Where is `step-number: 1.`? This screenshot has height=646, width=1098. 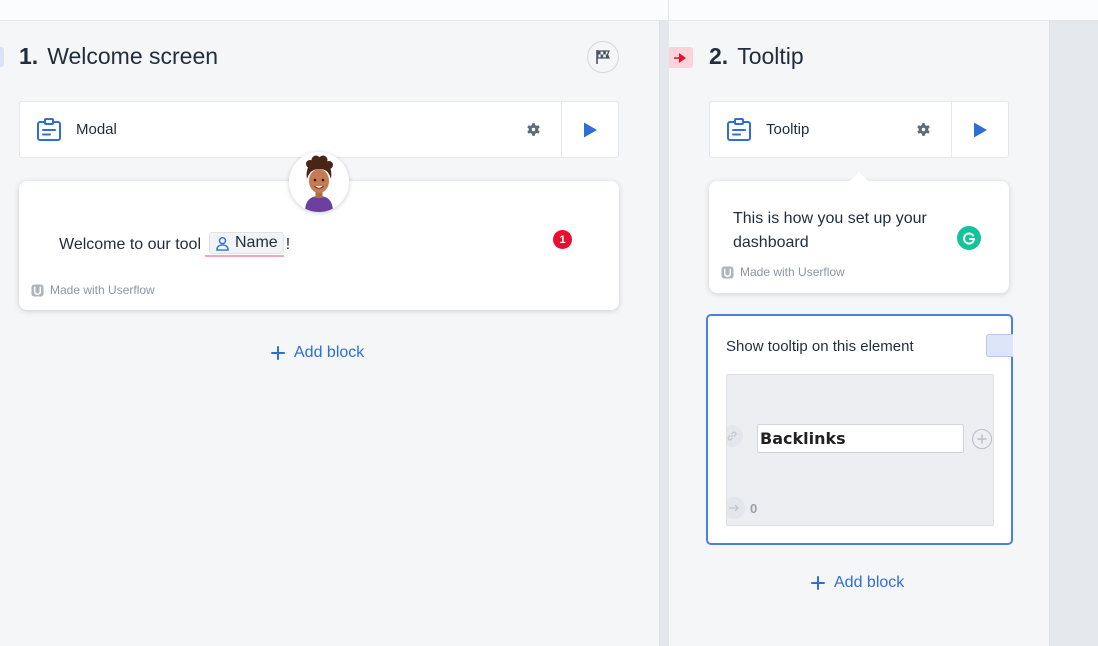 step-number: 1. is located at coordinates (29, 56).